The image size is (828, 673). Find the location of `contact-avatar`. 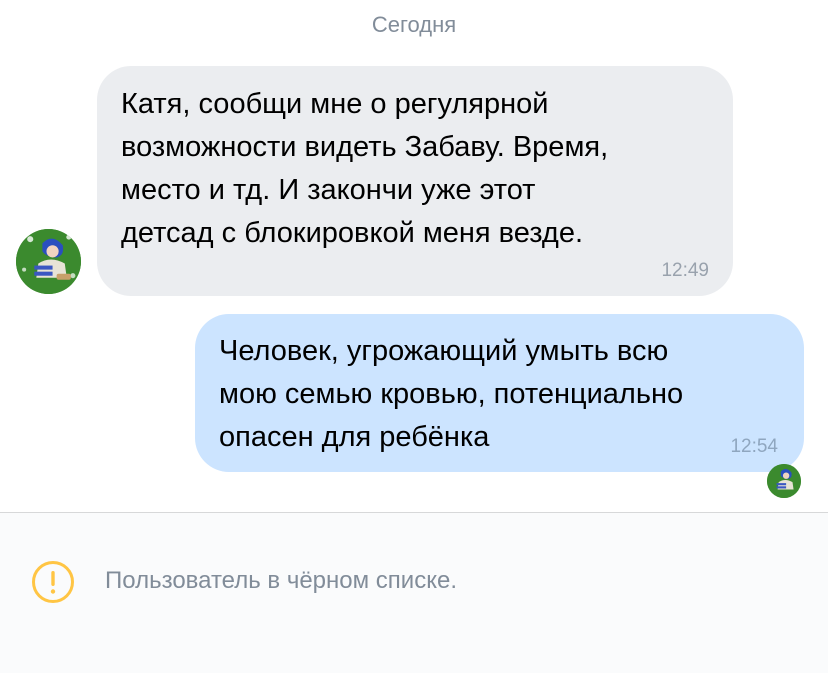

contact-avatar is located at coordinates (48, 261).